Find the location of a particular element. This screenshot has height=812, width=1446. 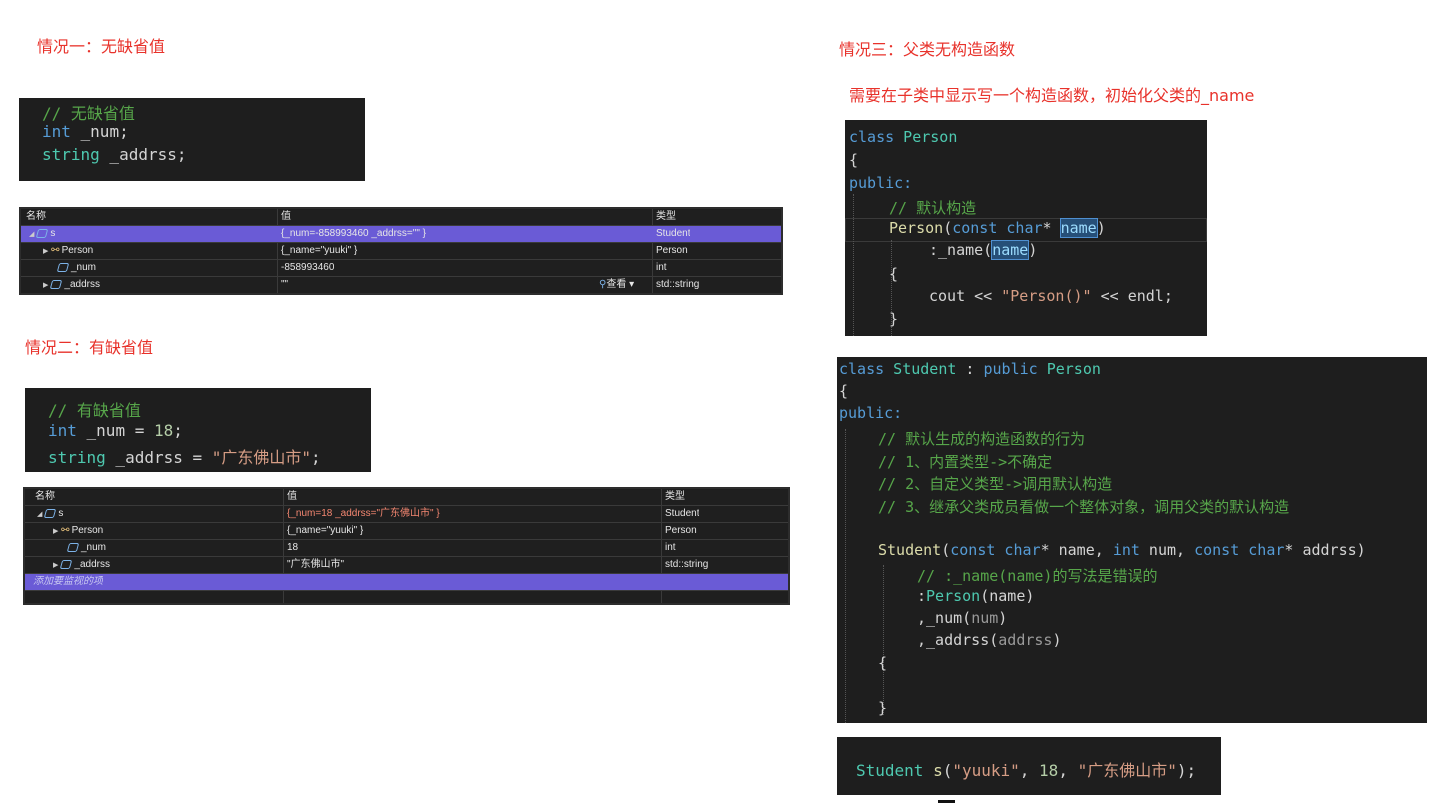

watch-row: ◢ s {_num=-858993460 _addrss="" } Student is located at coordinates (401, 234).